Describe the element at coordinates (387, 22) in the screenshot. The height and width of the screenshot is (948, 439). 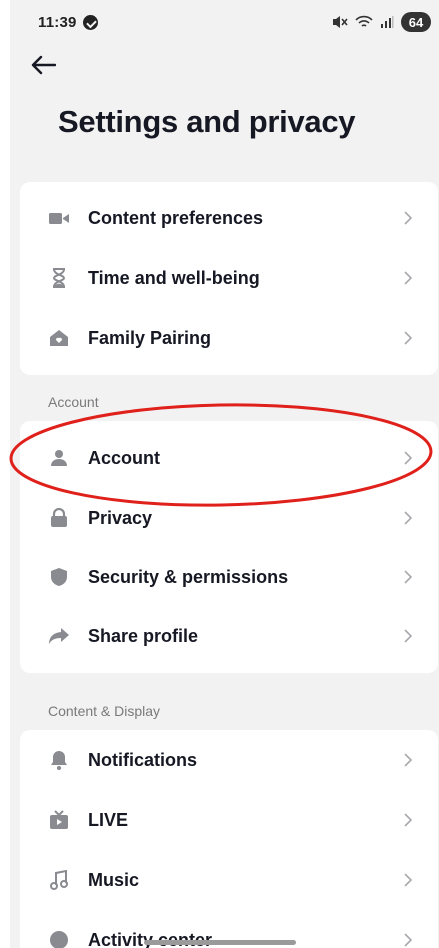
I see `signal-icon` at that location.